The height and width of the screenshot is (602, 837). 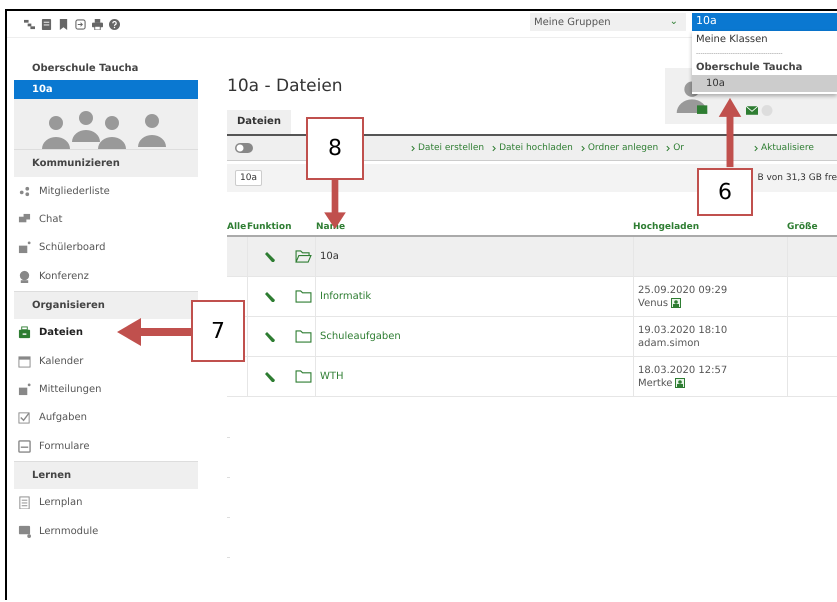 I want to click on column-header: Alle, so click(x=237, y=227).